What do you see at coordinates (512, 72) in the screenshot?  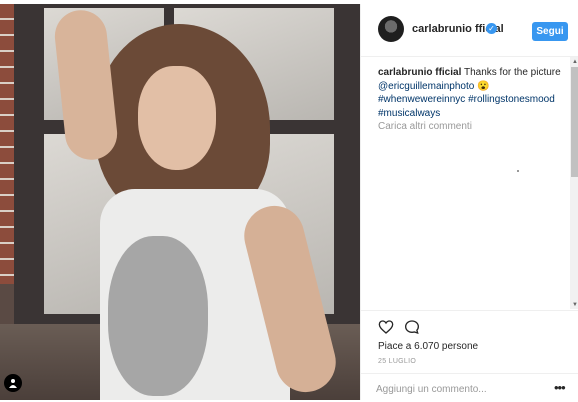 I see `caption-text: Thanks for the picture` at bounding box center [512, 72].